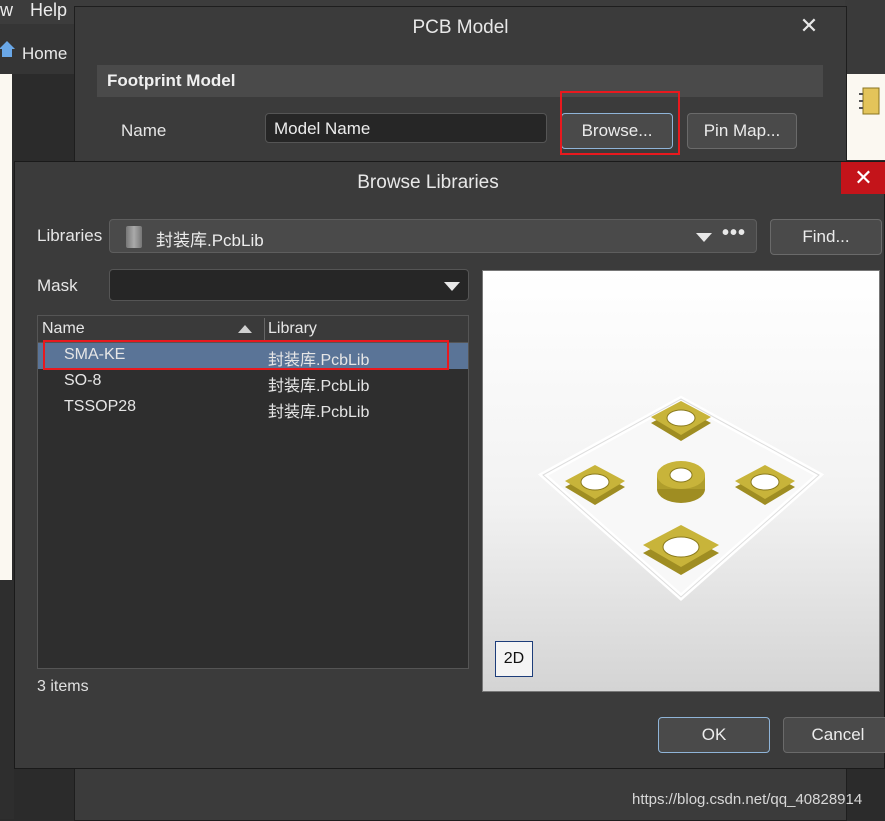 The image size is (885, 821). What do you see at coordinates (171, 80) in the screenshot?
I see `section-title: Footprint Model` at bounding box center [171, 80].